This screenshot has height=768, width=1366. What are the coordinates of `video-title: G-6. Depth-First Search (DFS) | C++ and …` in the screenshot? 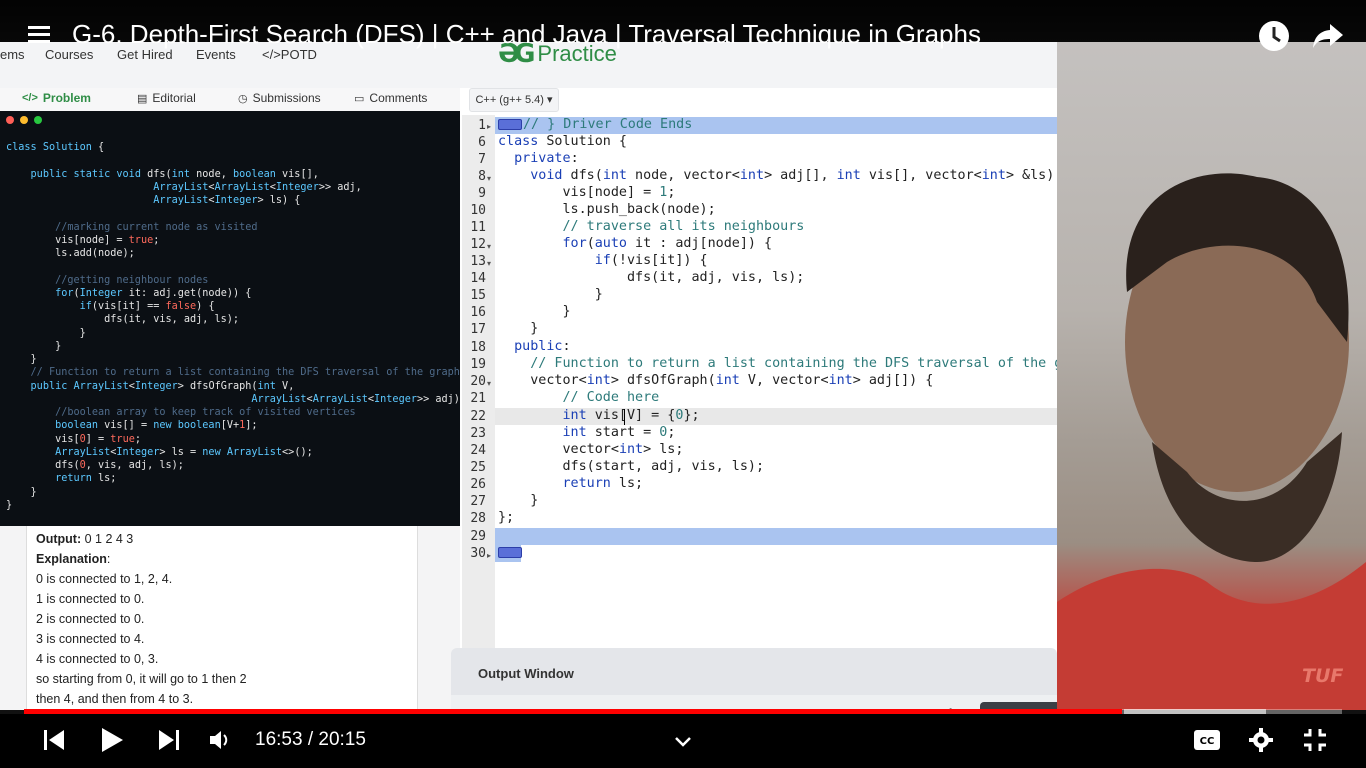 It's located at (526, 34).